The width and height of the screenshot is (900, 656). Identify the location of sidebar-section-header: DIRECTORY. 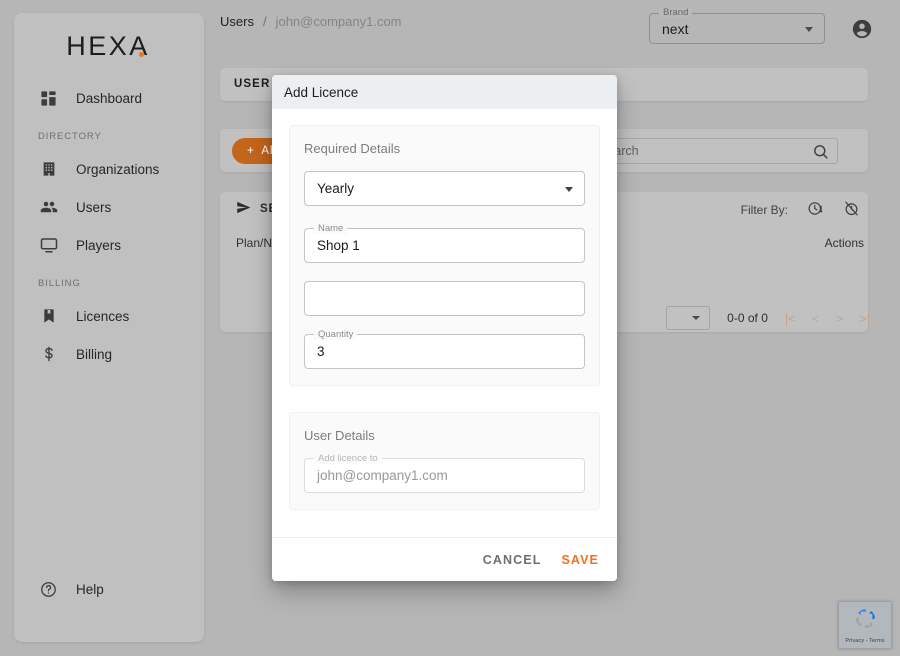
(70, 136).